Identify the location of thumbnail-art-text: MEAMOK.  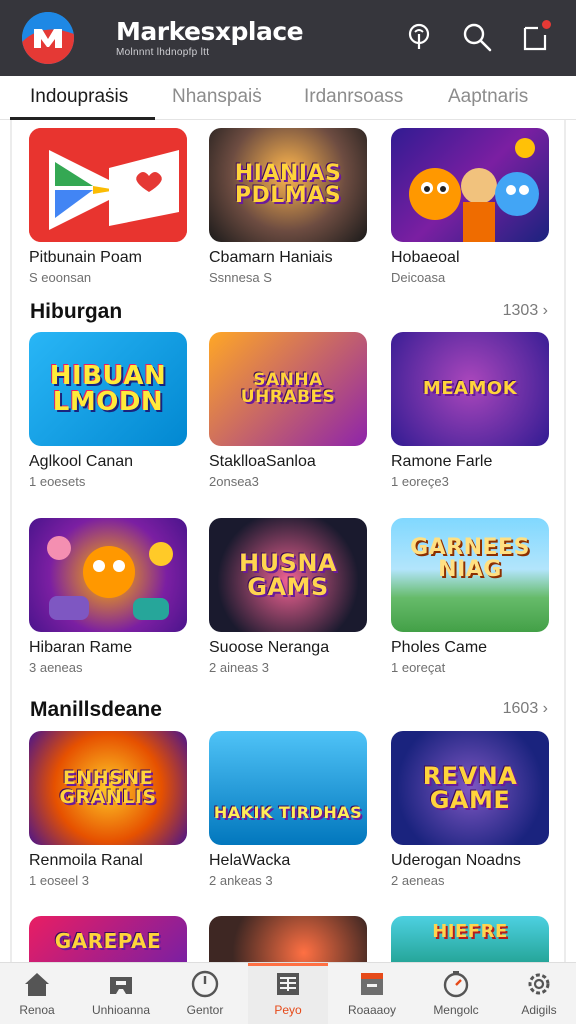
(470, 388).